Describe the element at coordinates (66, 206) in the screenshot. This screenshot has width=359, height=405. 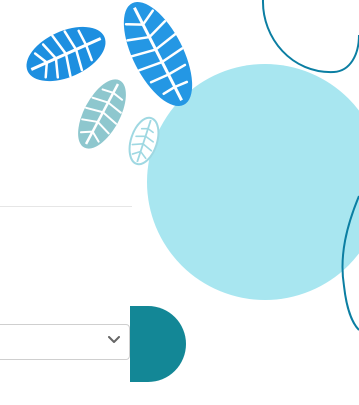
I see `section-divider` at that location.